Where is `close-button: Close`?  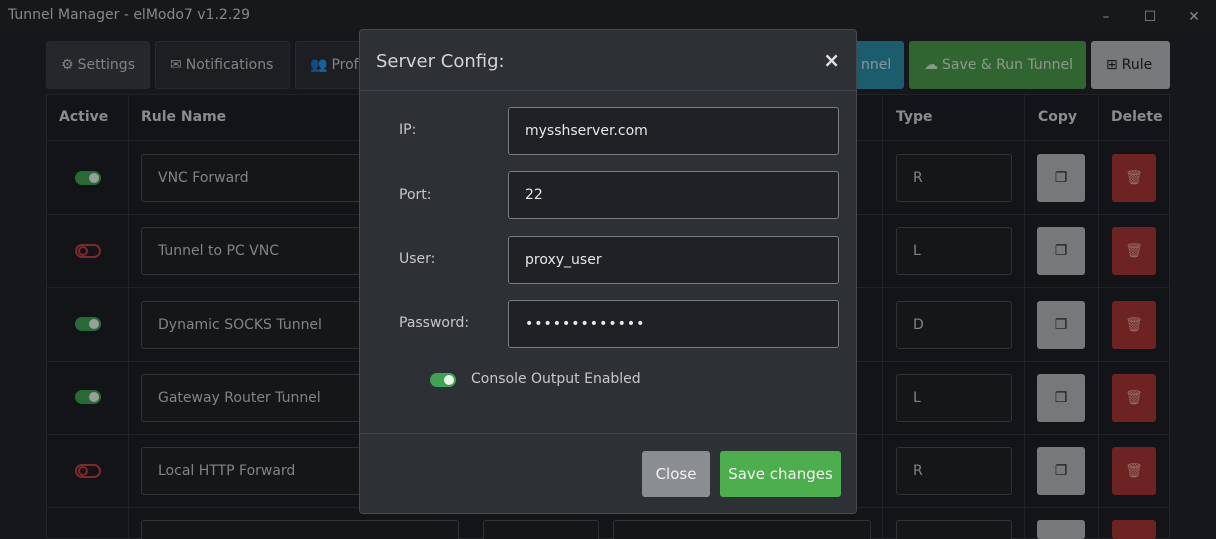 close-button: Close is located at coordinates (676, 474).